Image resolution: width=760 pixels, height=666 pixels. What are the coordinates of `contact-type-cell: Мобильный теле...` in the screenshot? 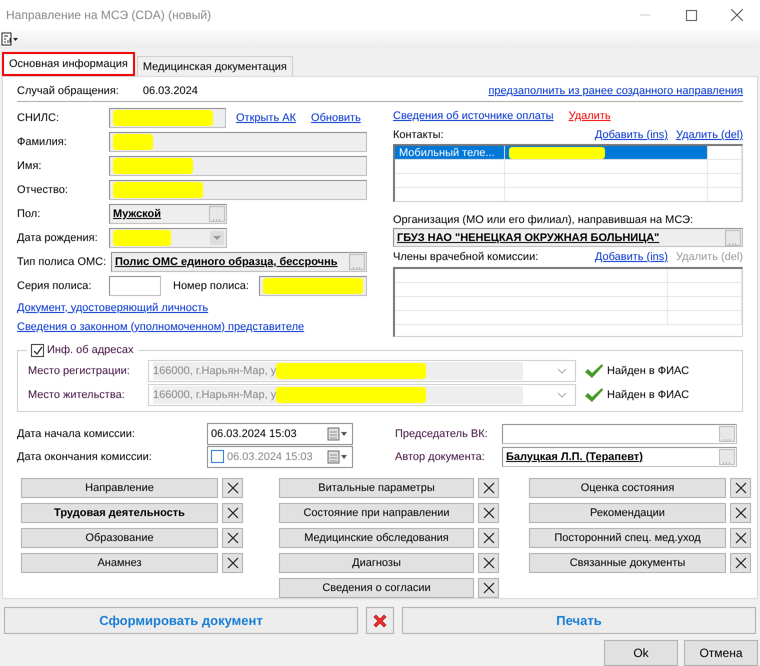 It's located at (450, 153).